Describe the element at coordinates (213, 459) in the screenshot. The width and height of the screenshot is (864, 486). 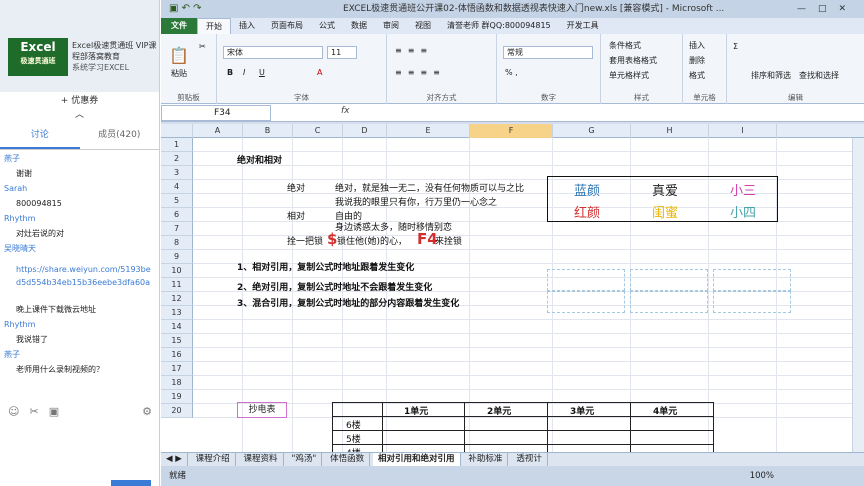
I see `sheet-tab: 课程介绍` at that location.